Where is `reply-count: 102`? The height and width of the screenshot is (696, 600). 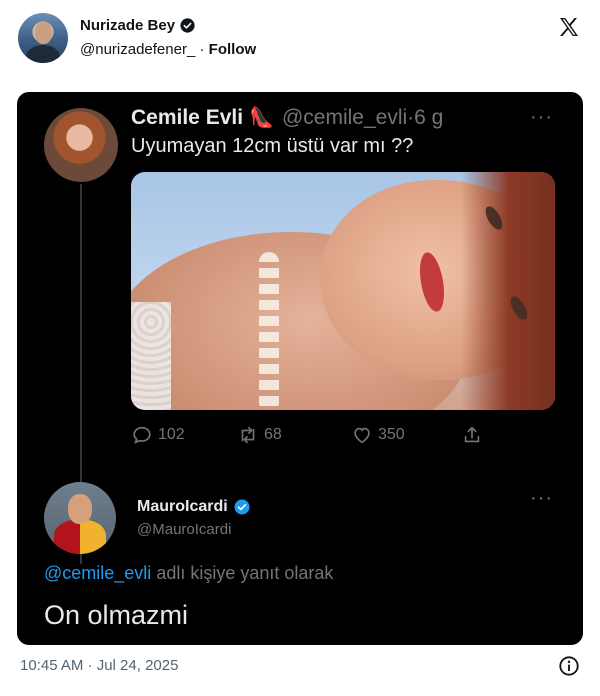
reply-count: 102 is located at coordinates (171, 434).